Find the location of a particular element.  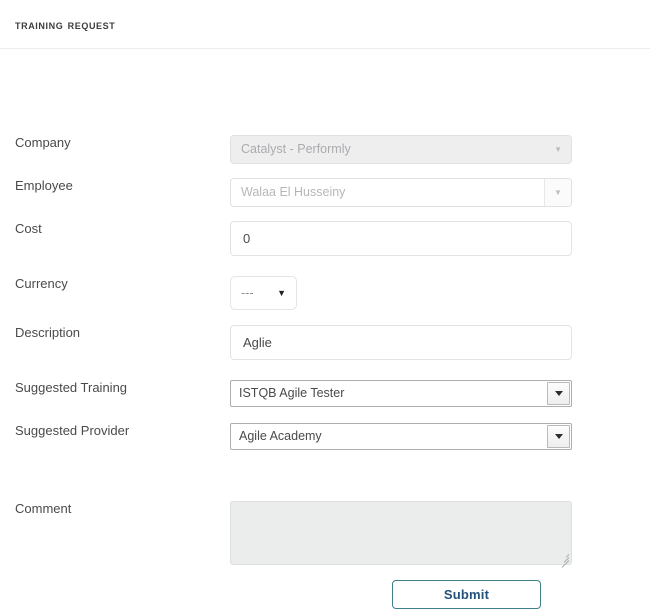

employee-select-value: Walaa El Husseiny is located at coordinates (293, 192).